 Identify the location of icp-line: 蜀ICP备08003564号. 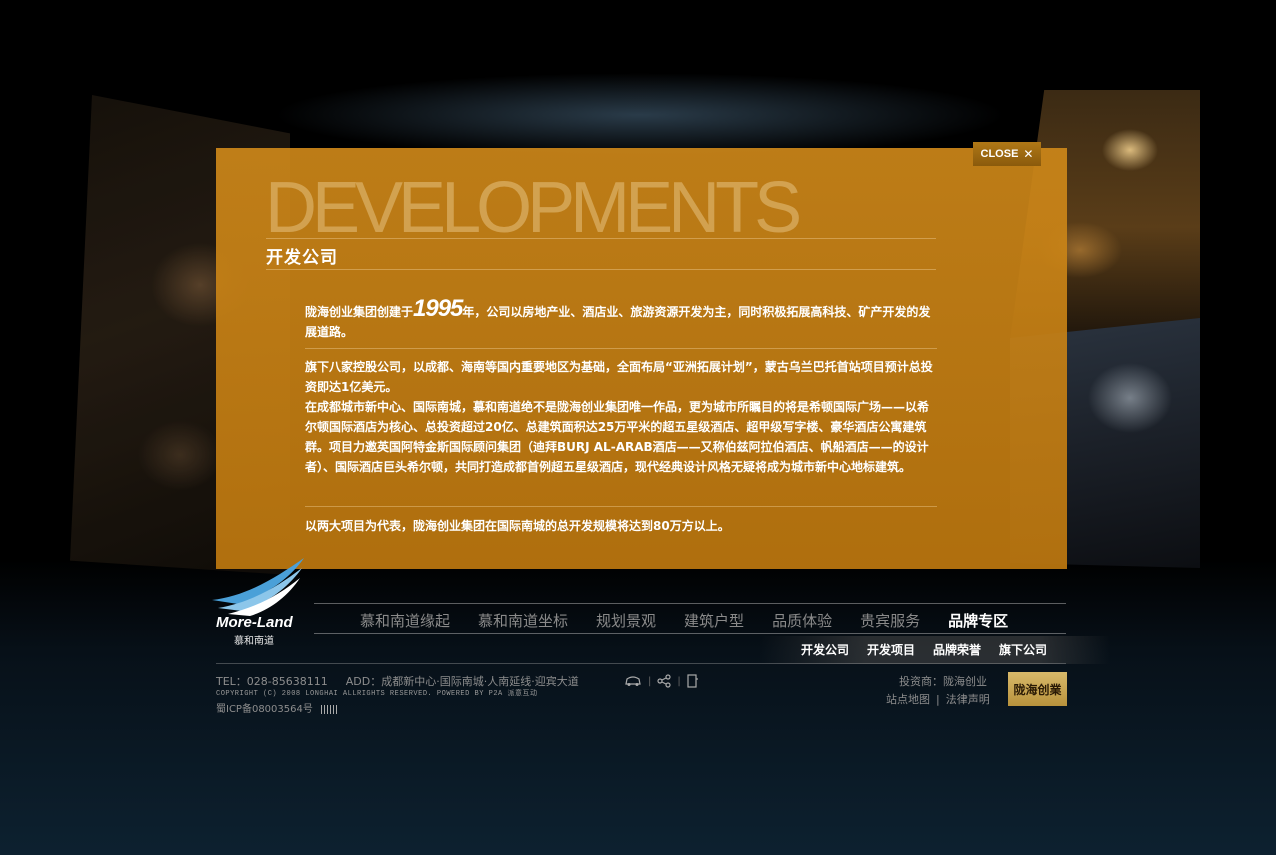
(276, 707).